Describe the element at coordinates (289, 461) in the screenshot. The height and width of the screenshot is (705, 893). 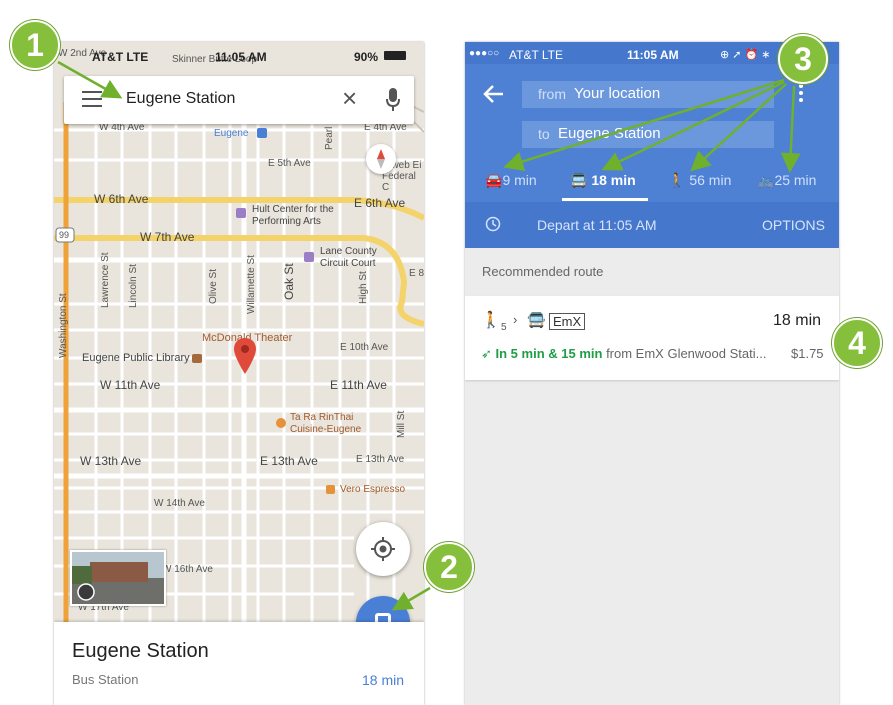
I see `map-label-e13th: E 13th Ave` at that location.